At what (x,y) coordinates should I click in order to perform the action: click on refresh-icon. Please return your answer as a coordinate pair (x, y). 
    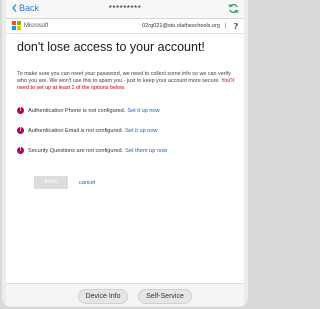
    Looking at the image, I should click on (233, 8).